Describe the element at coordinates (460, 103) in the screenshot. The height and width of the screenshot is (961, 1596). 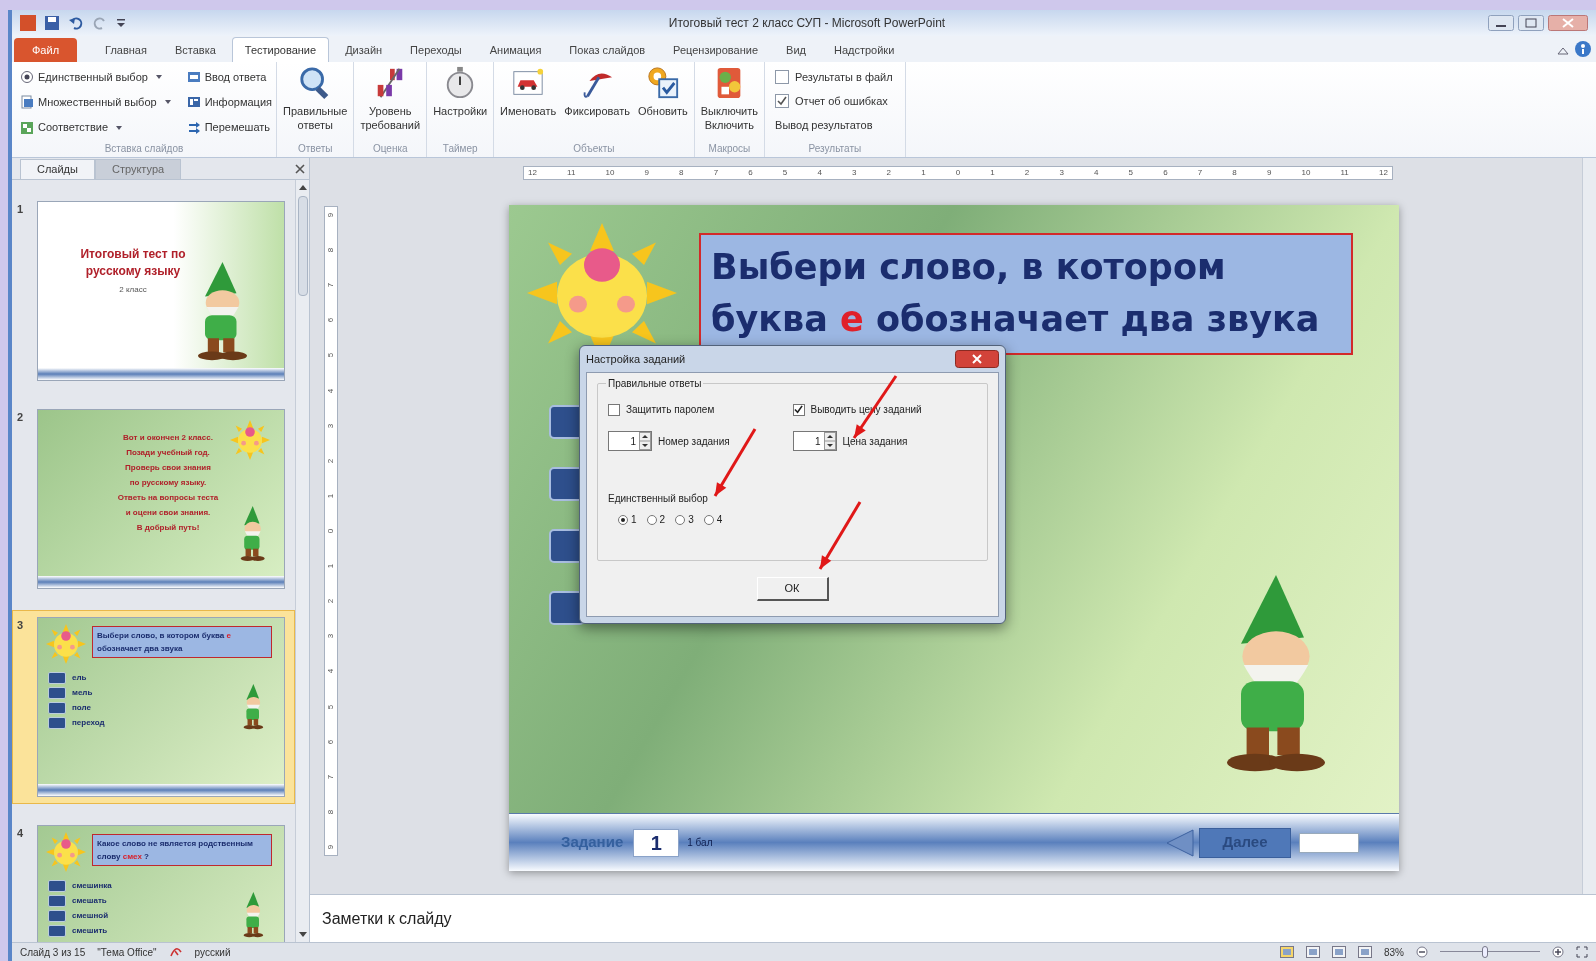
I see `ribbon-button: Настройки` at that location.